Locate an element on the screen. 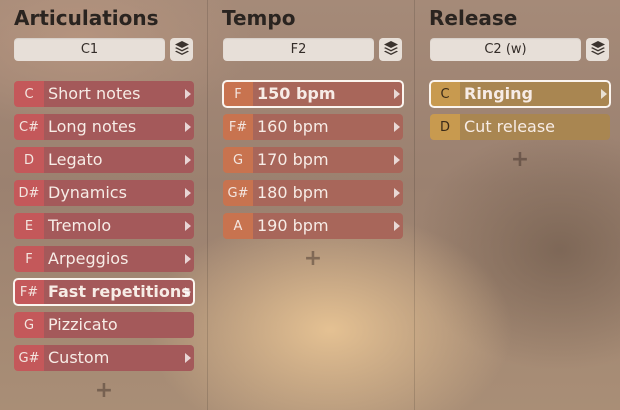  articulation-row-tremolo: E Tremolo is located at coordinates (104, 226).